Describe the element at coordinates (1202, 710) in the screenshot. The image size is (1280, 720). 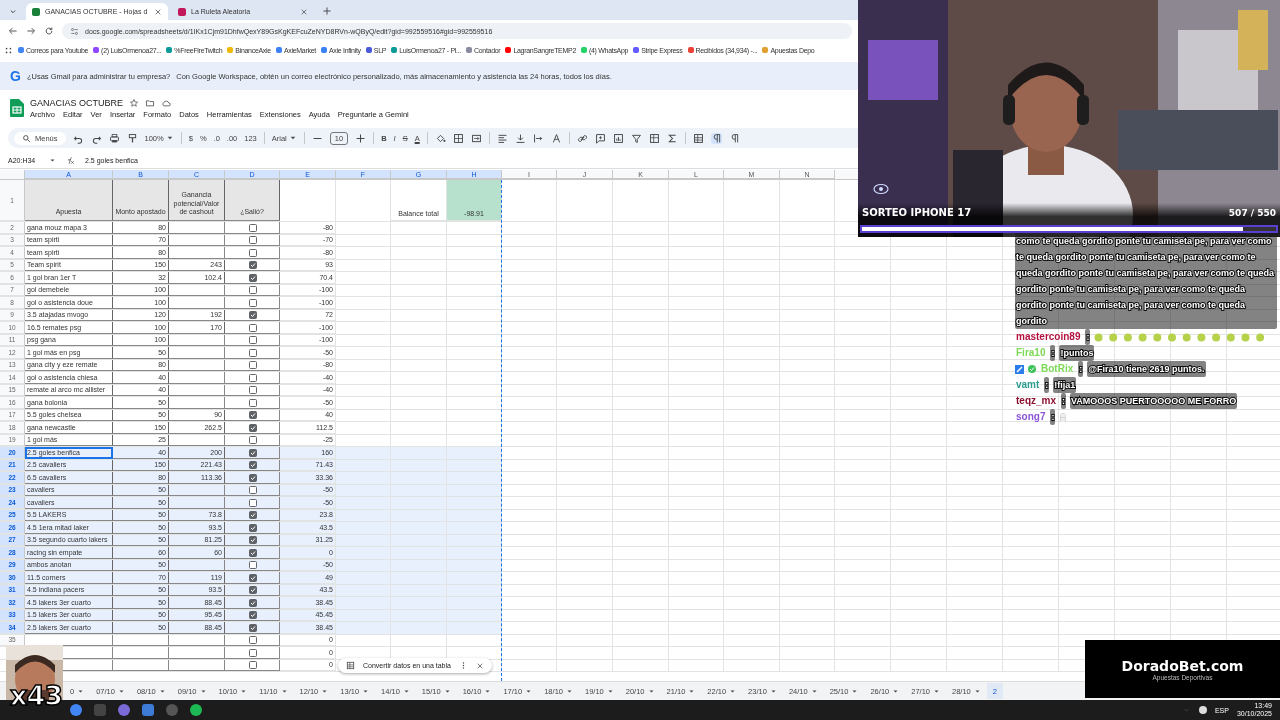
I see `tray-icon` at that location.